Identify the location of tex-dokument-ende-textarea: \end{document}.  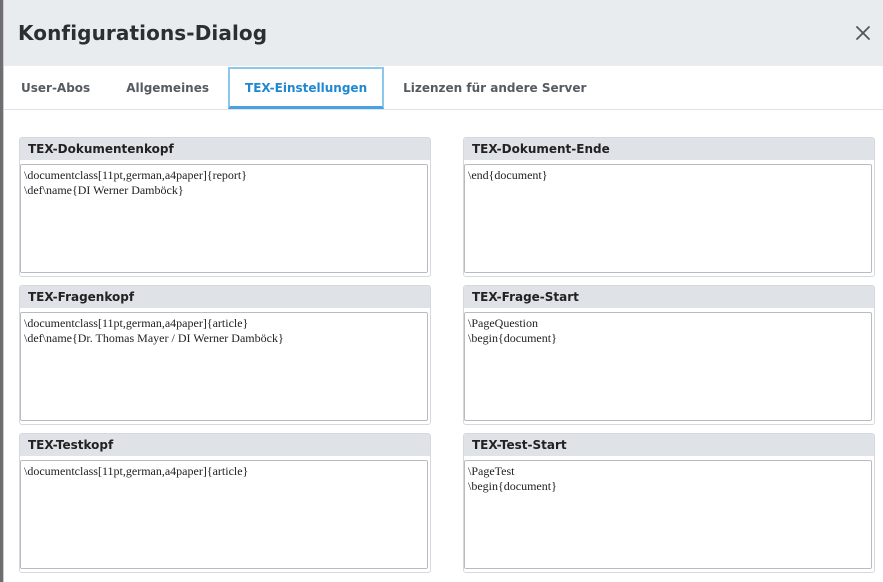
(668, 218).